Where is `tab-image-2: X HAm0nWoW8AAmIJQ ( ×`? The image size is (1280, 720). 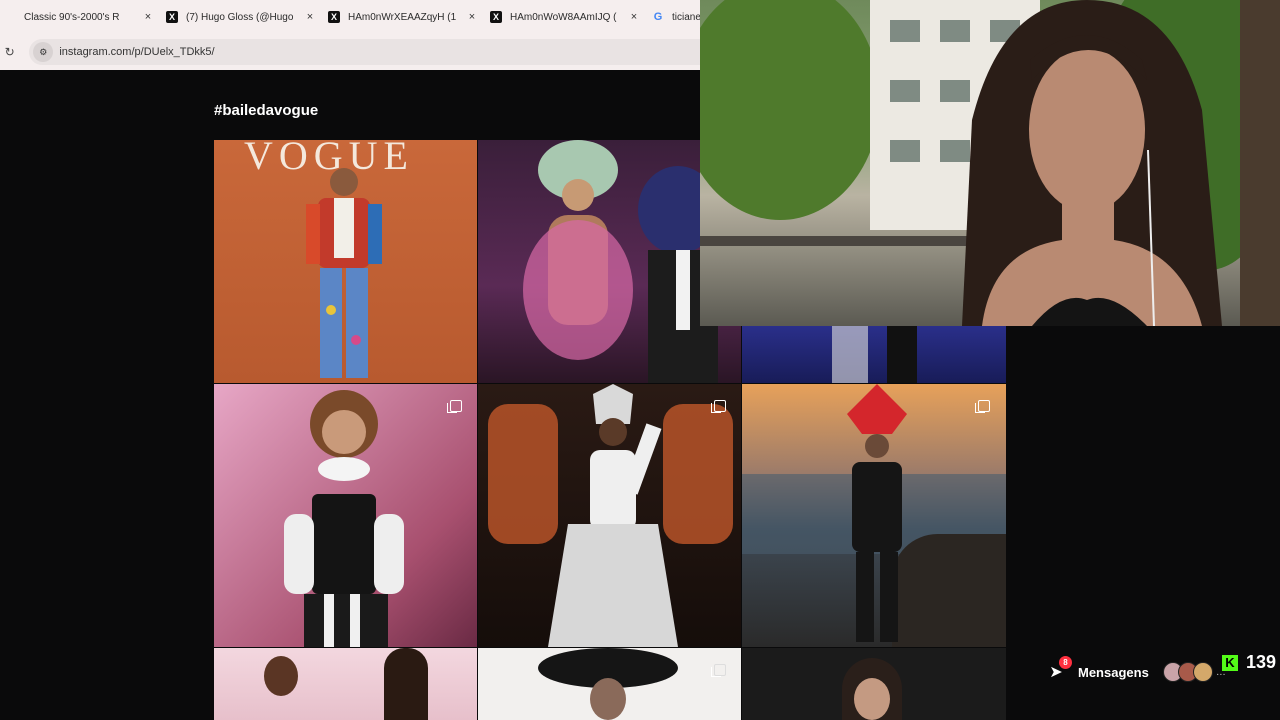 tab-image-2: X HAm0nWoW8AAmIJQ ( × is located at coordinates (567, 17).